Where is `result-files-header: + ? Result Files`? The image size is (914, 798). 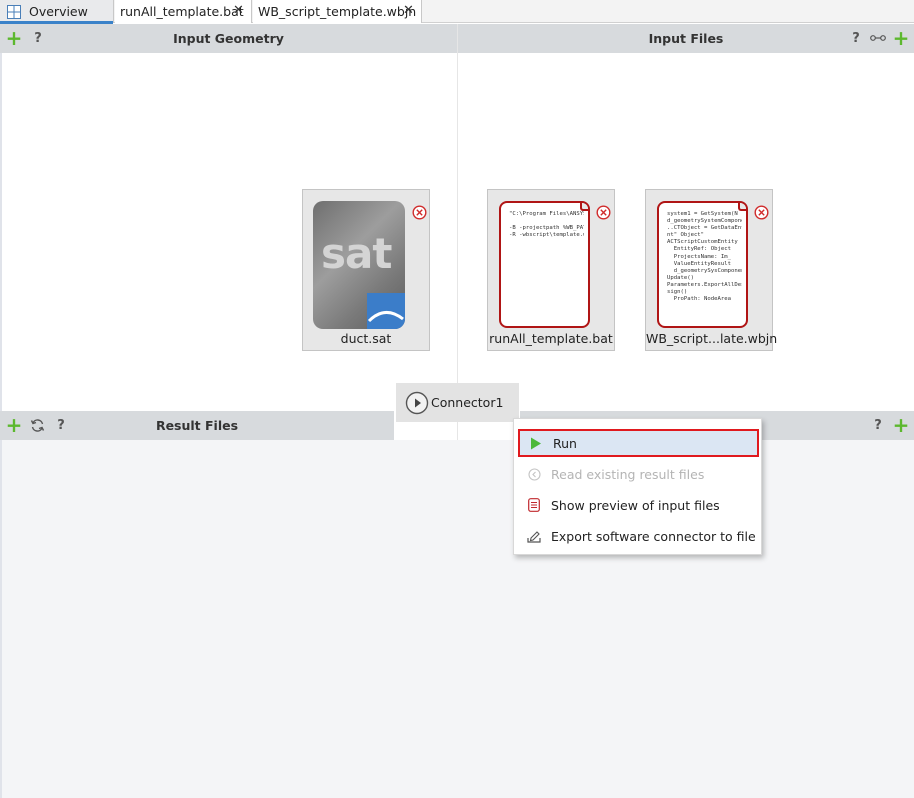 result-files-header: + ? Result Files is located at coordinates (197, 425).